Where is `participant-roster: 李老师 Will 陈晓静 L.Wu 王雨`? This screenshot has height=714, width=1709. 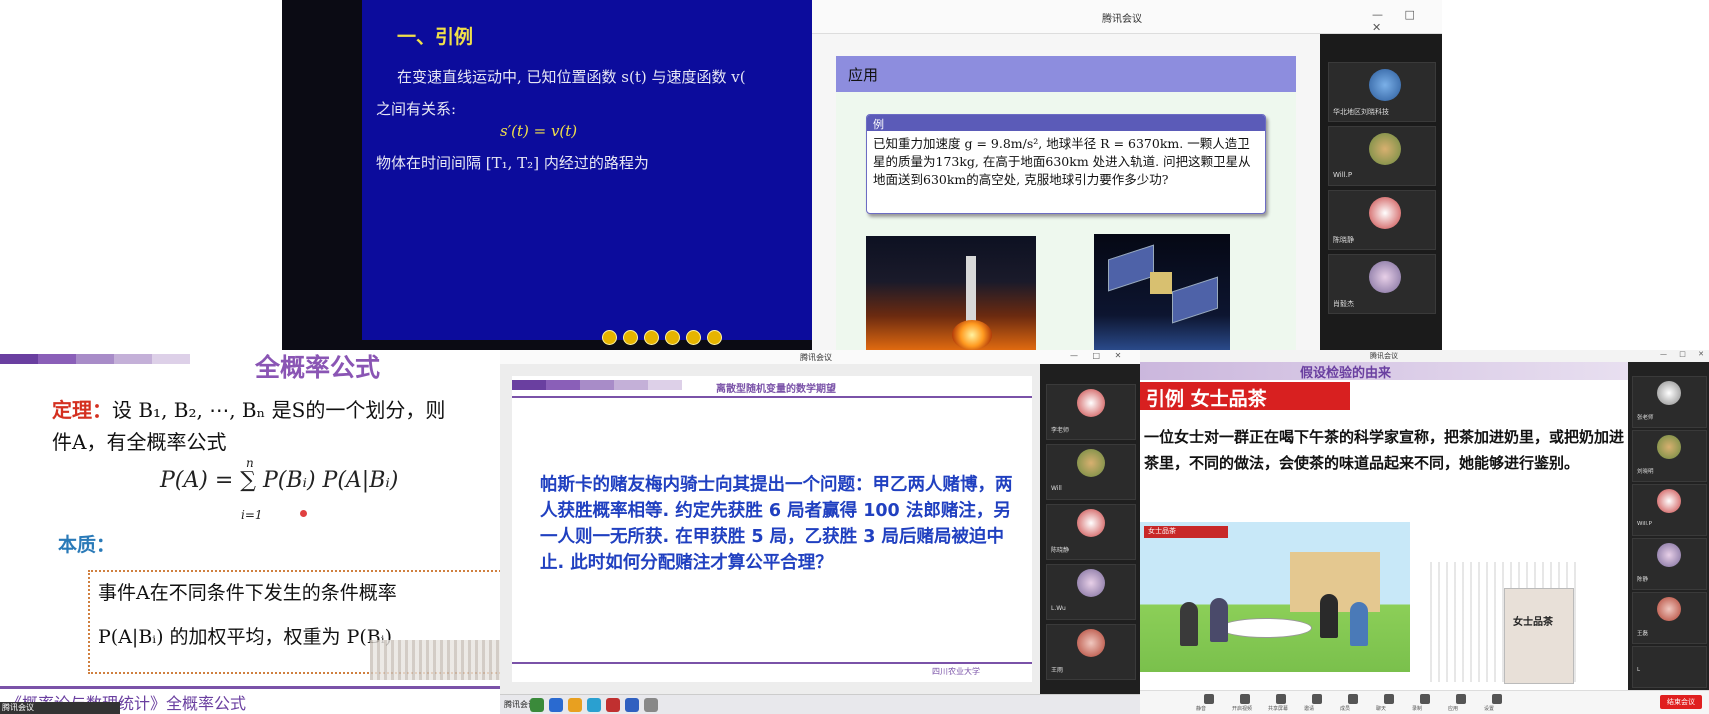 participant-roster: 李老师 Will 陈晓静 L.Wu 王雨 is located at coordinates (1090, 529).